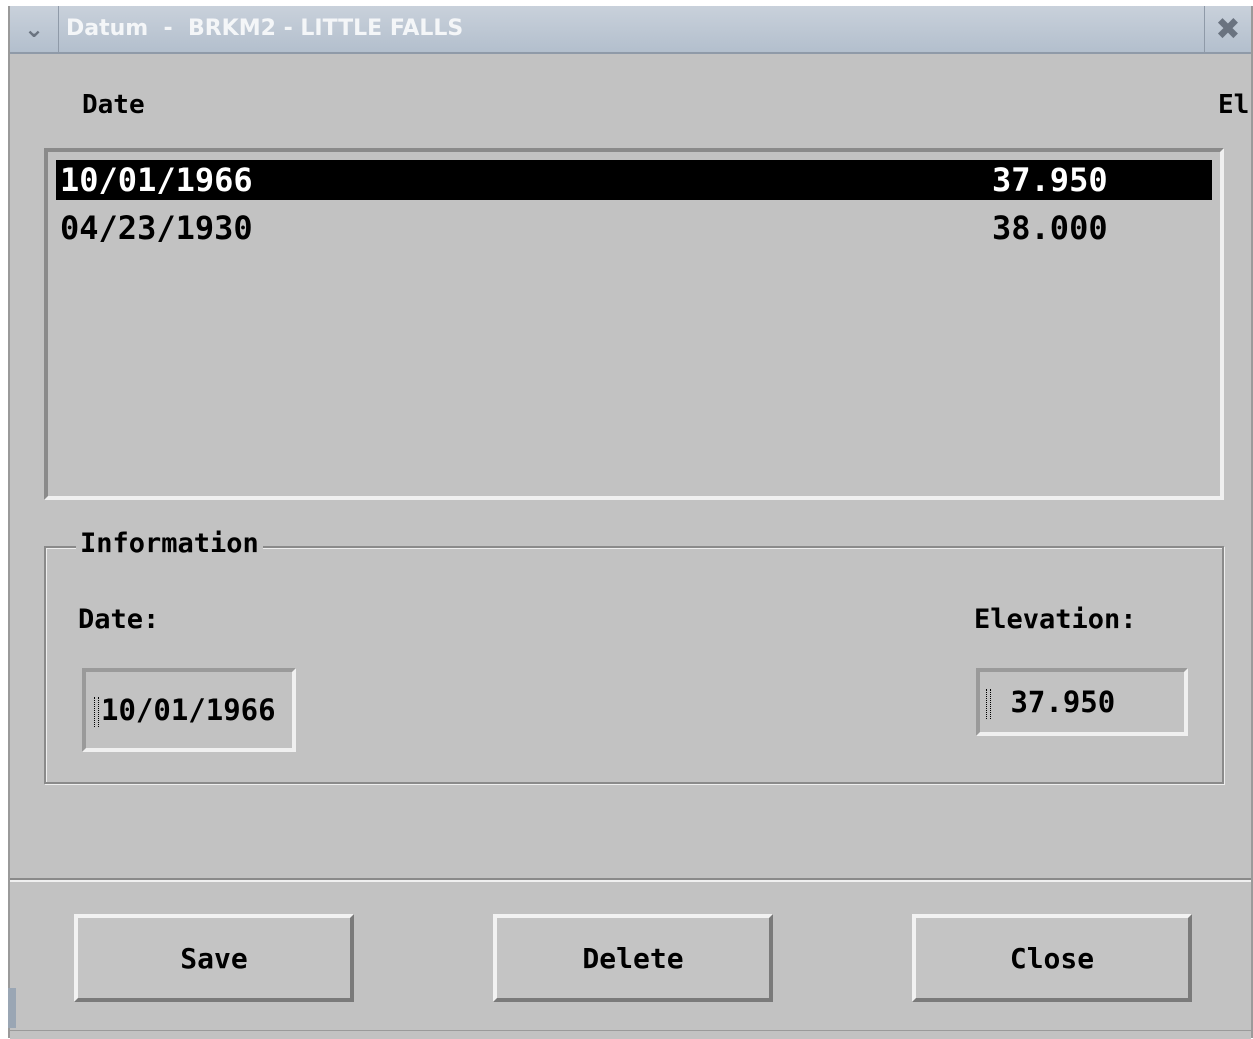  What do you see at coordinates (634, 228) in the screenshot?
I see `list-item: 04/23/1930 38.000` at bounding box center [634, 228].